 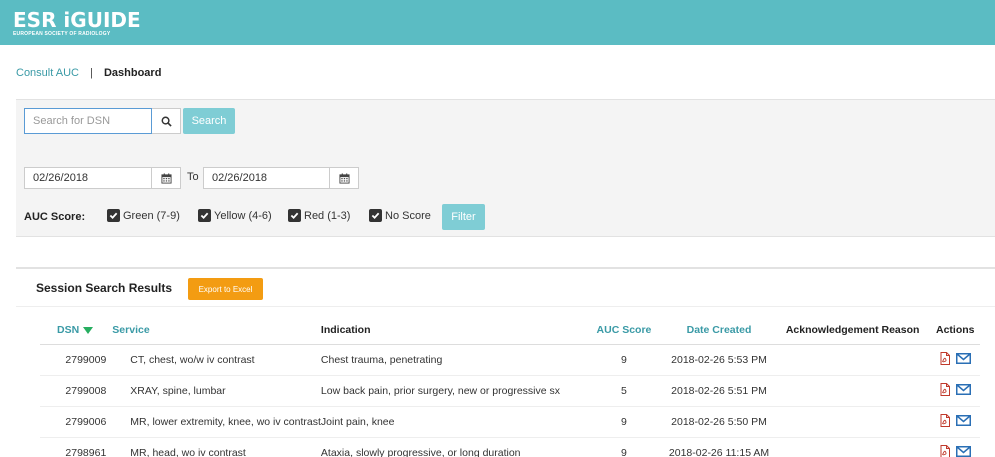 I want to click on cell-date-created: 2018-02-26 11:15 AM, so click(x=719, y=447).